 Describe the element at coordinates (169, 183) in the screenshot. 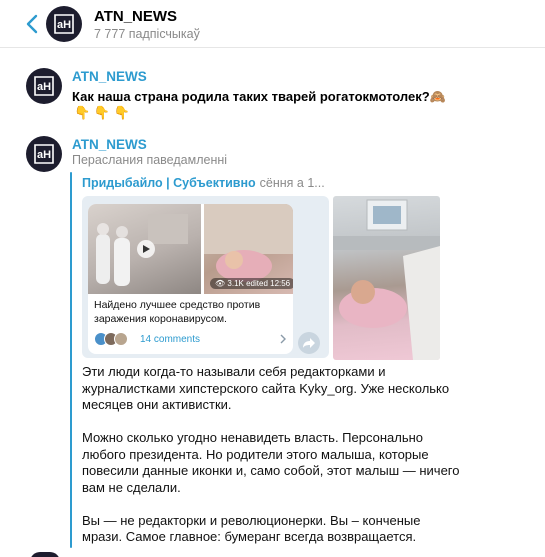

I see `source-name: Придыбайло | Субъективно` at that location.